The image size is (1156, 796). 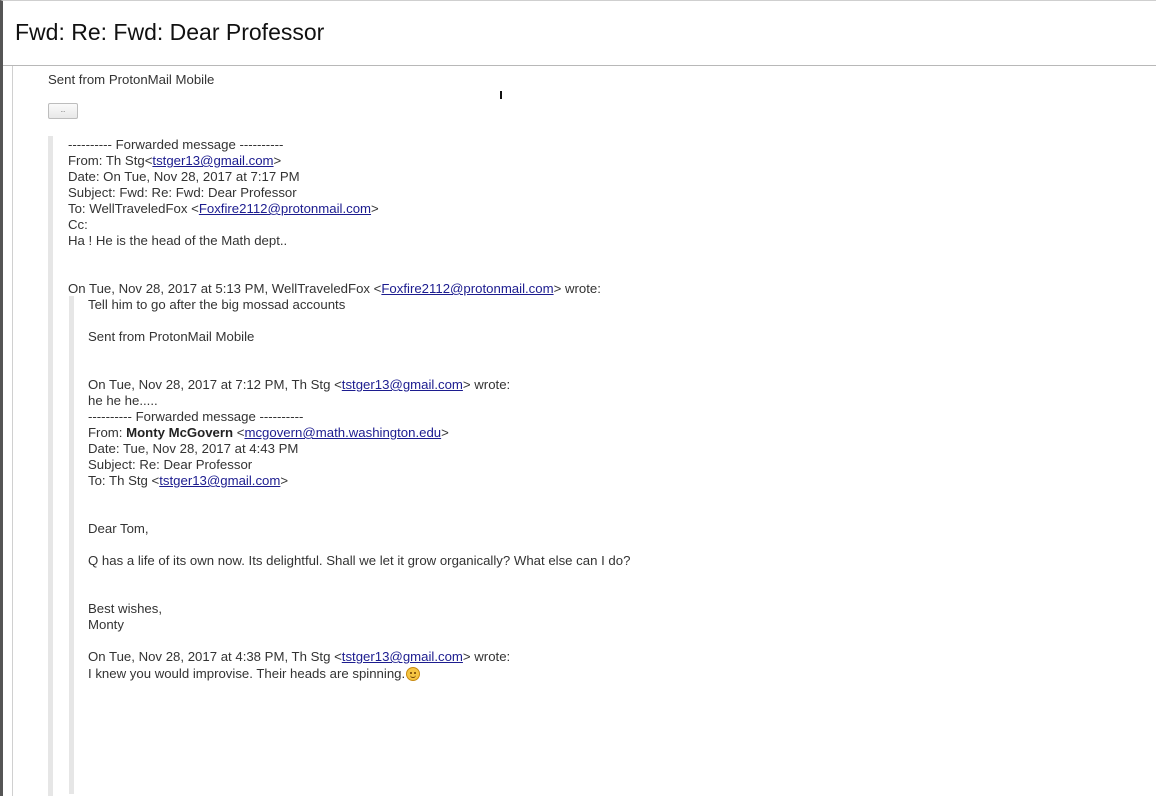 I want to click on forward-date: Date: On Tue, Nov 28, 2017 at 7:17 PM, so click(x=184, y=176).